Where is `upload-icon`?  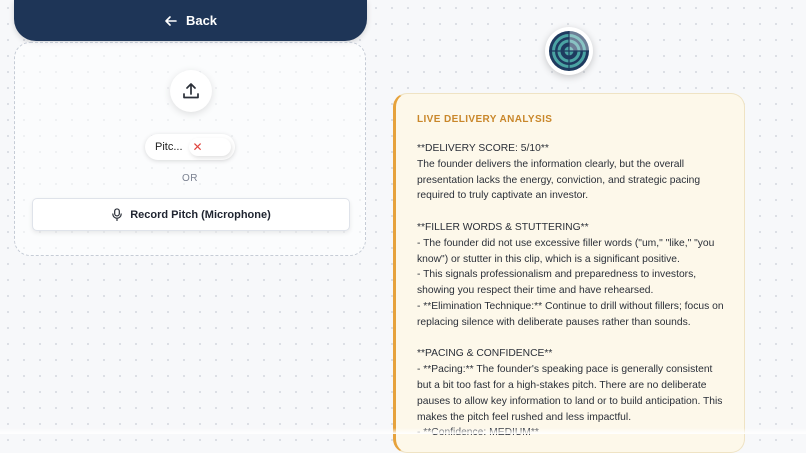
upload-icon is located at coordinates (191, 91).